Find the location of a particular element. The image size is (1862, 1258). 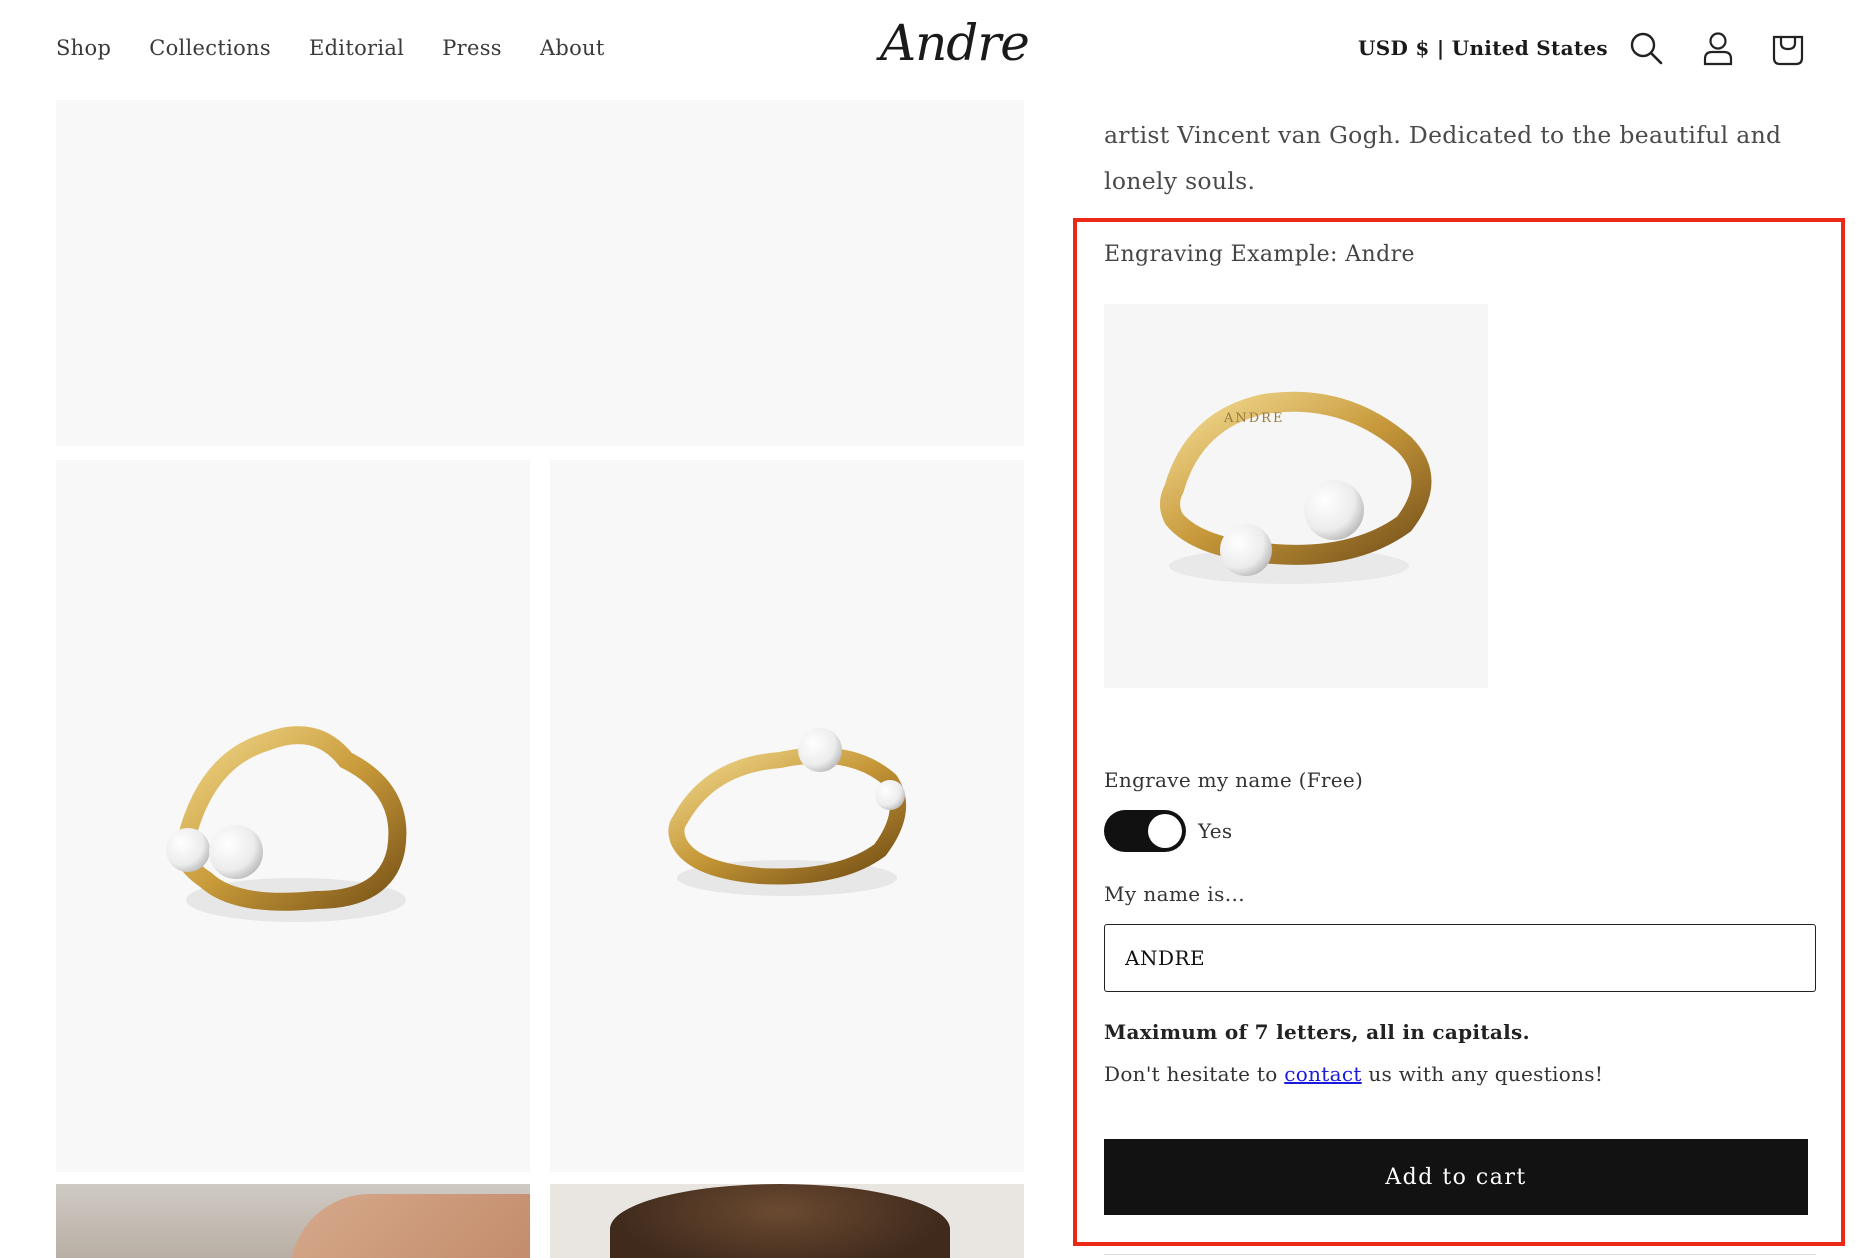

main-nav: Shop Collections Editorial Press About is located at coordinates (349, 48).